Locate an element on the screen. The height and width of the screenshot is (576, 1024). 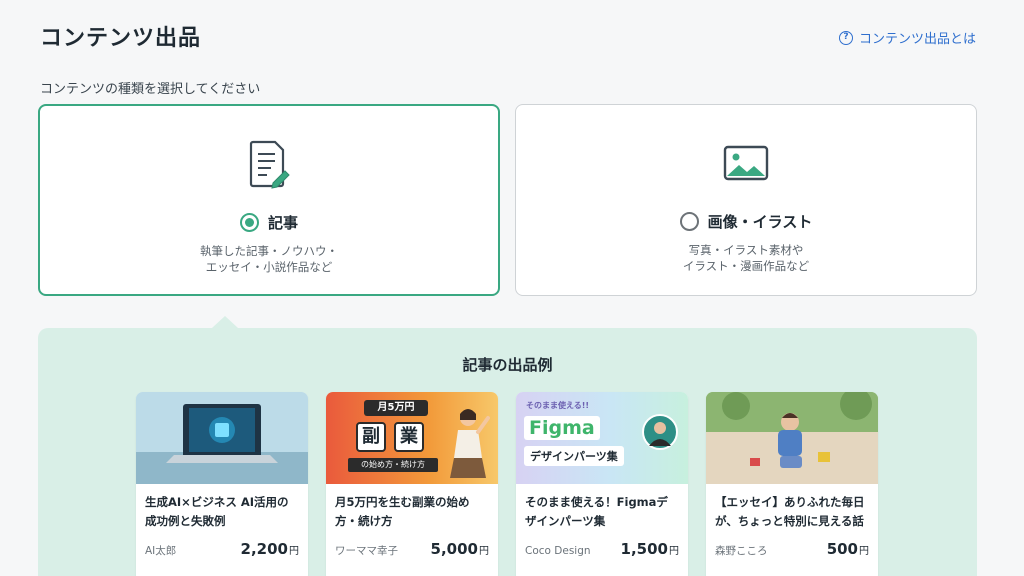
thumb-badge: 月5万円 is located at coordinates (396, 408).